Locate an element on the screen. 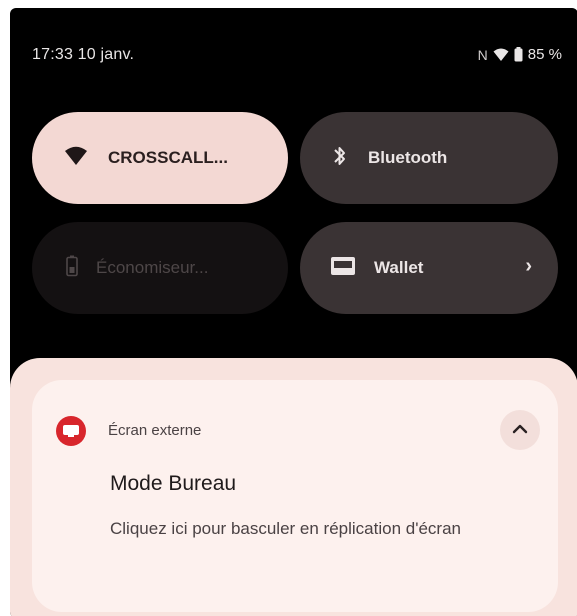 The width and height of the screenshot is (577, 616). battery-icon is located at coordinates (518, 54).